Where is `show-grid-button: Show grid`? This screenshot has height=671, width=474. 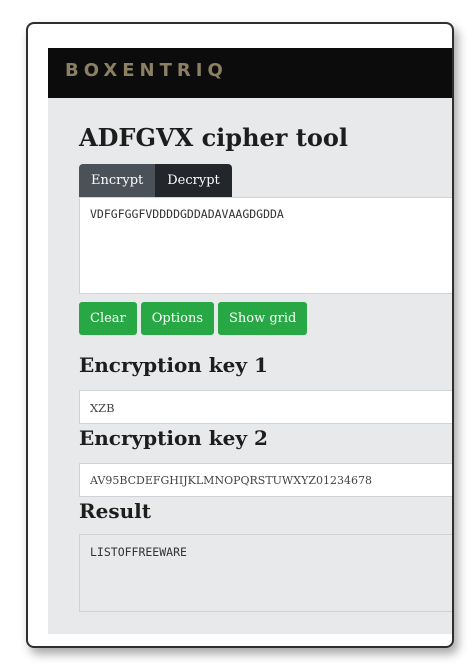
show-grid-button: Show grid is located at coordinates (263, 318).